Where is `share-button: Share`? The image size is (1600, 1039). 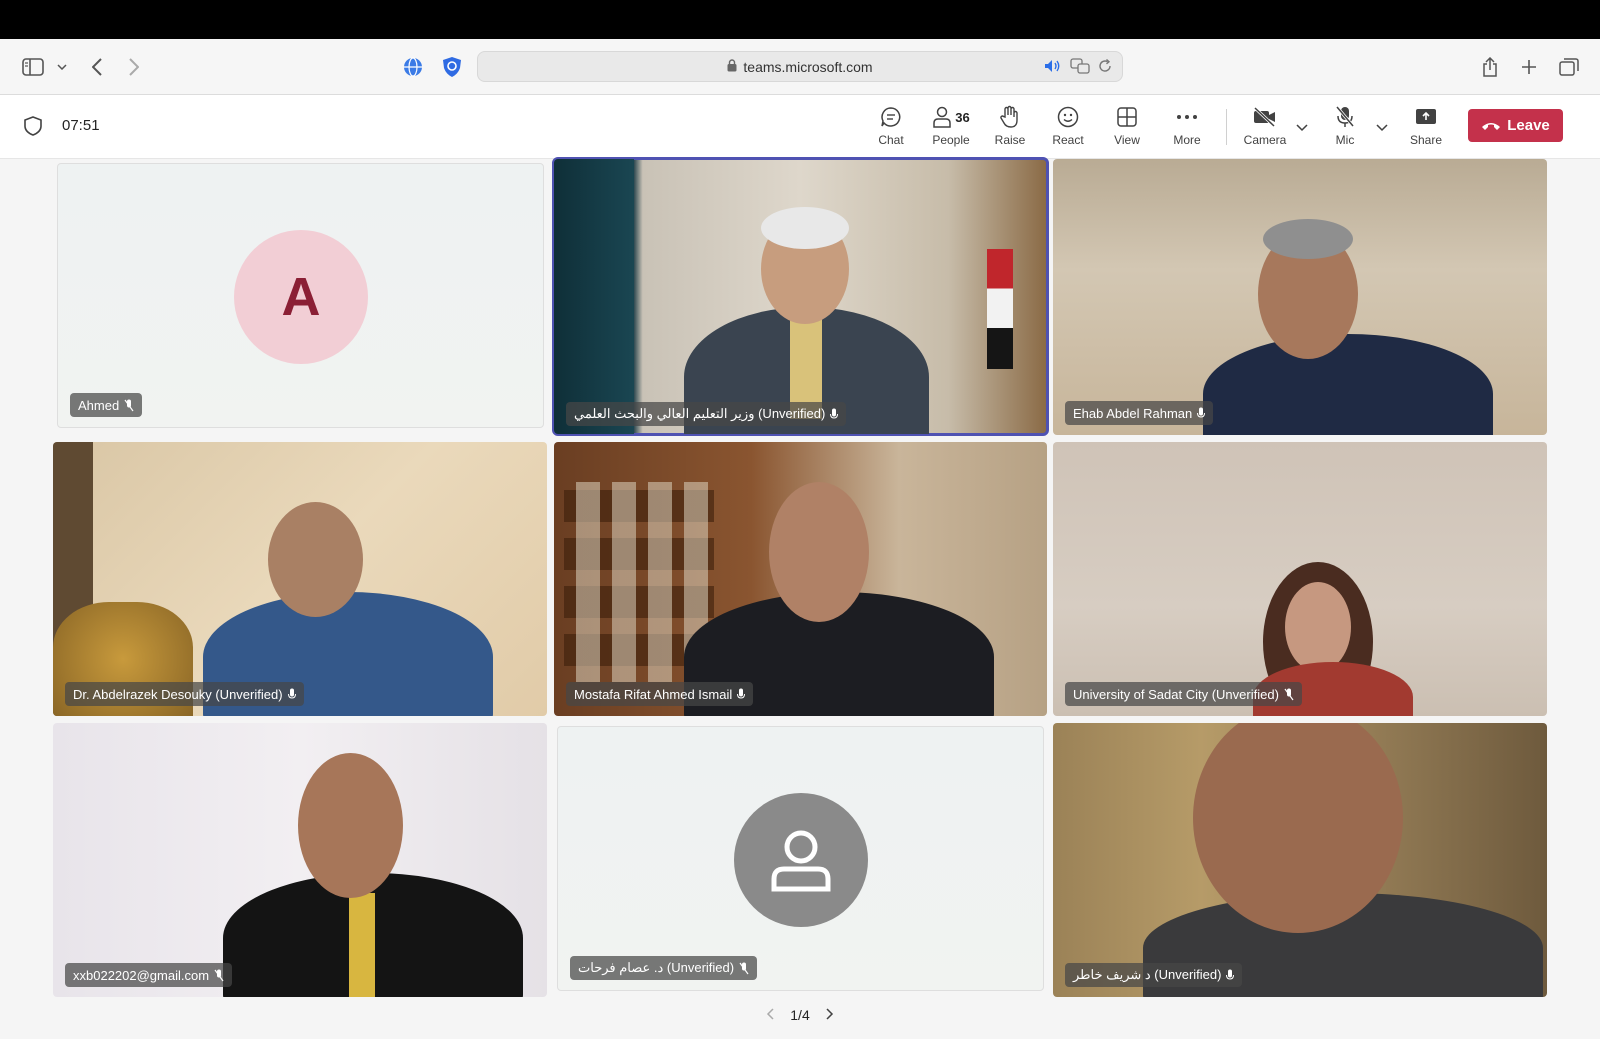 share-button: Share is located at coordinates (1426, 128).